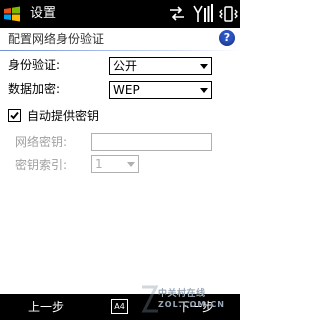 This screenshot has width=320, height=320. Describe the element at coordinates (120, 50) in the screenshot. I see `header-divider` at that location.